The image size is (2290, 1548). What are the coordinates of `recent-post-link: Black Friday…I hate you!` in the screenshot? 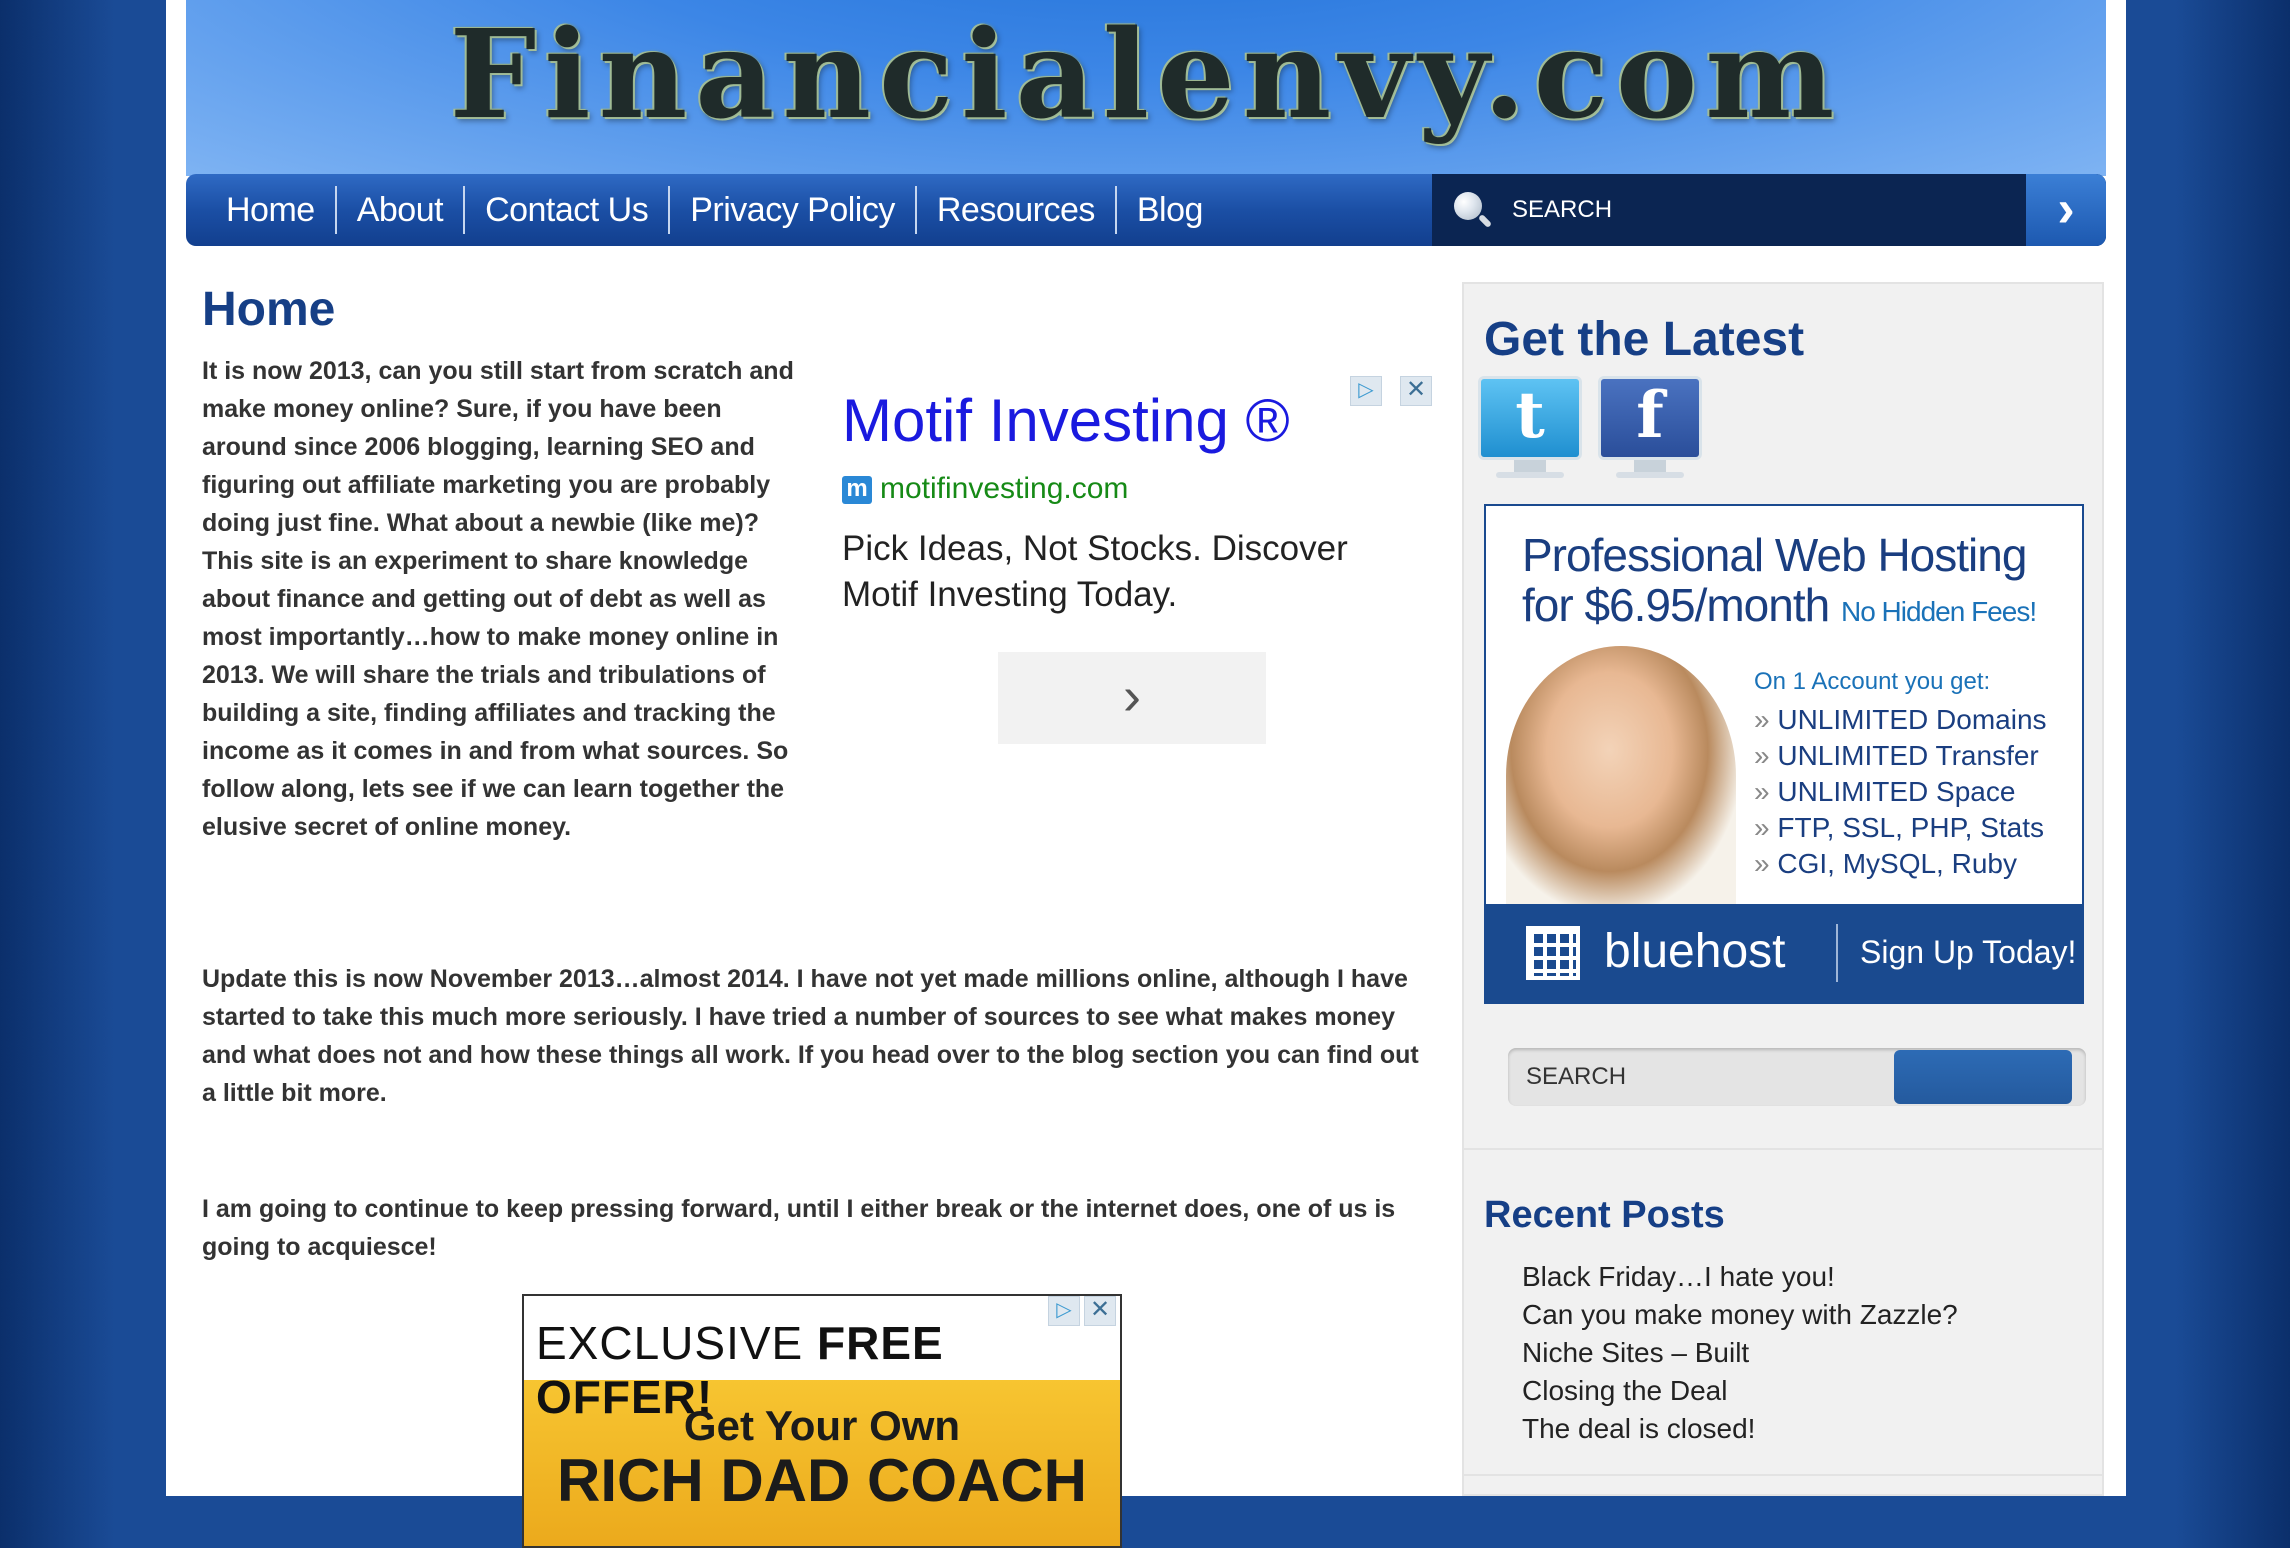 It's located at (1740, 1277).